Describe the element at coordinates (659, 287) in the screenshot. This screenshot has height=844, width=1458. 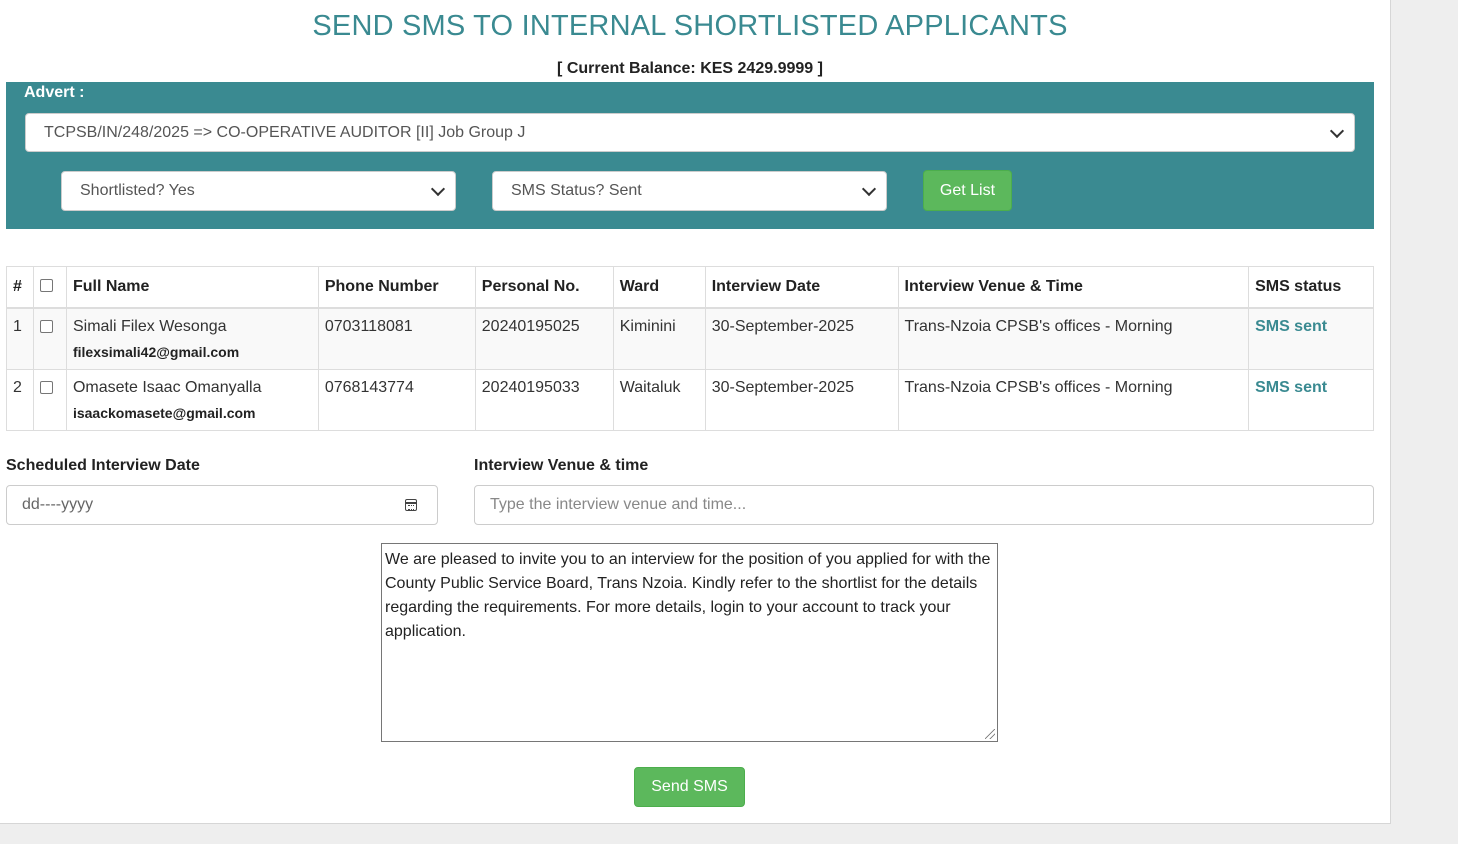
I see `header-ward: Ward` at that location.